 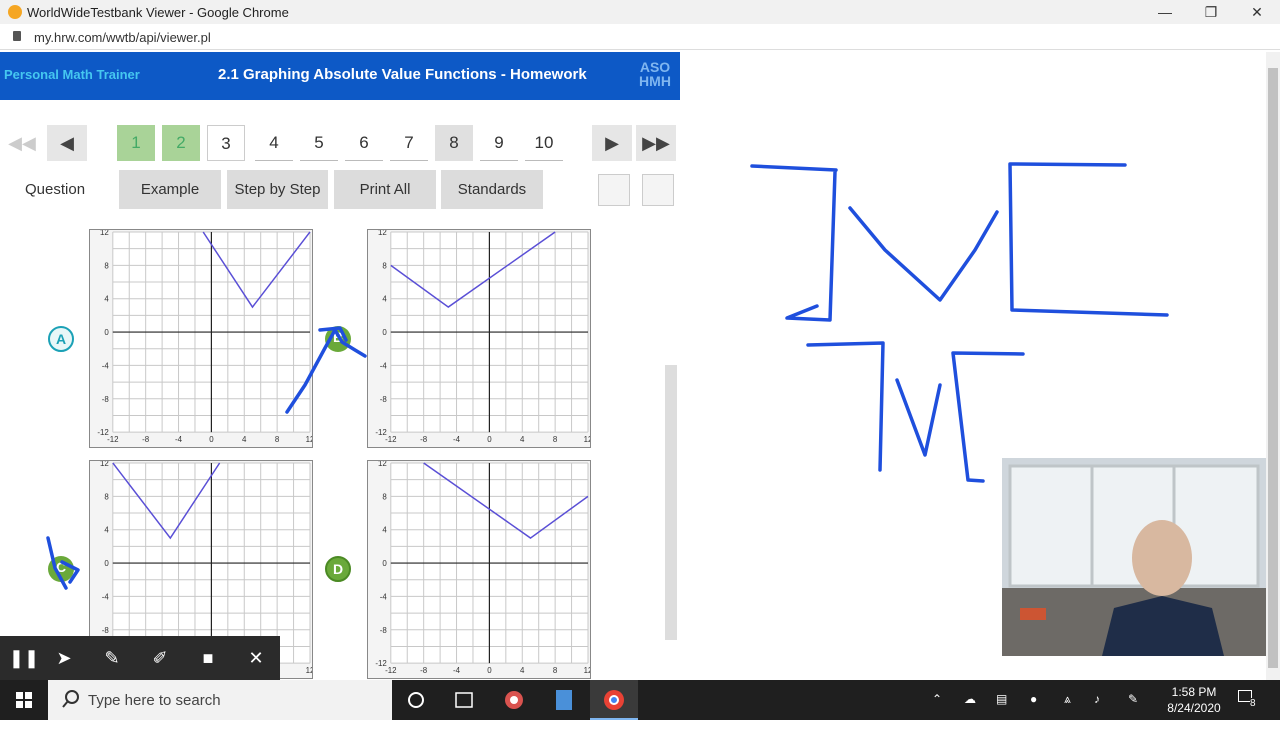 I want to click on question-10: 10, so click(x=544, y=143).